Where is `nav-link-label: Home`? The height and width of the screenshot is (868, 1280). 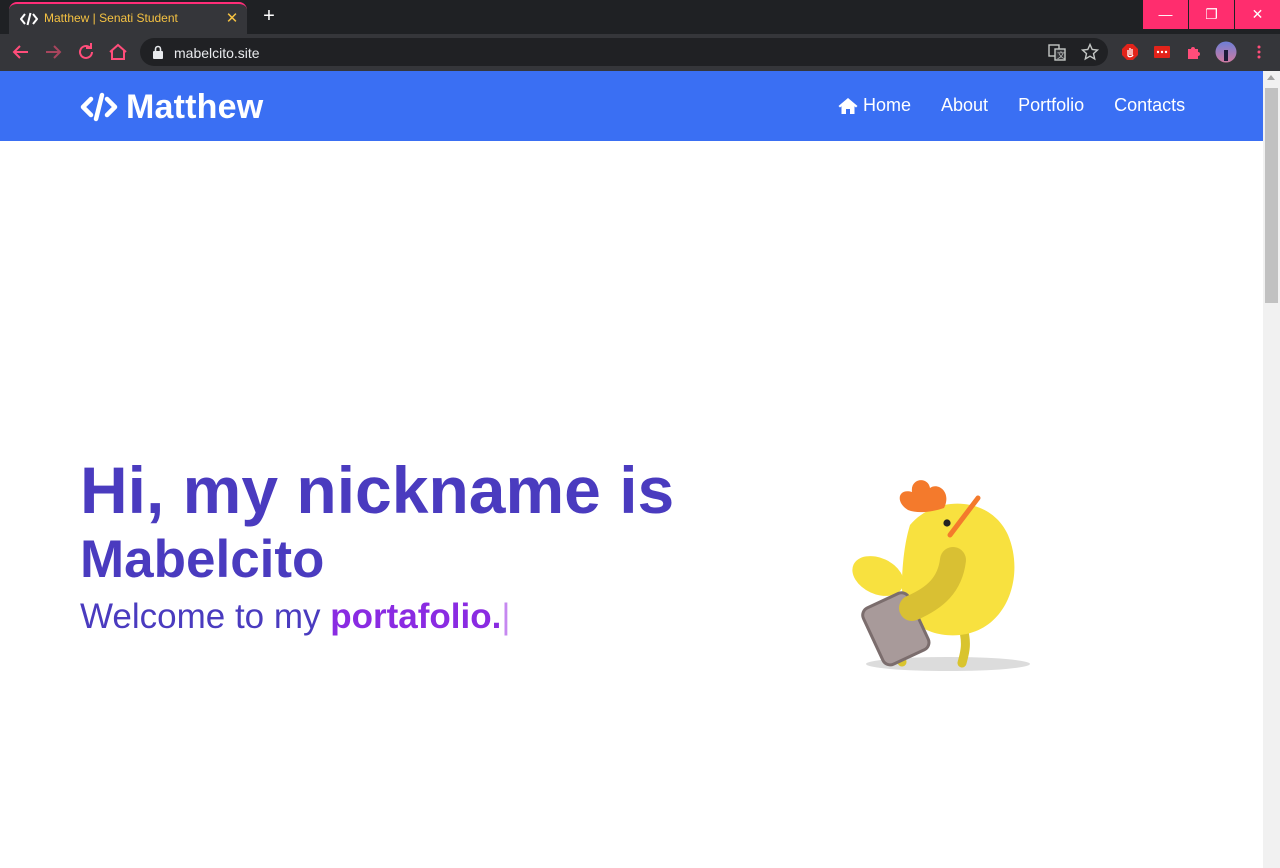 nav-link-label: Home is located at coordinates (887, 105).